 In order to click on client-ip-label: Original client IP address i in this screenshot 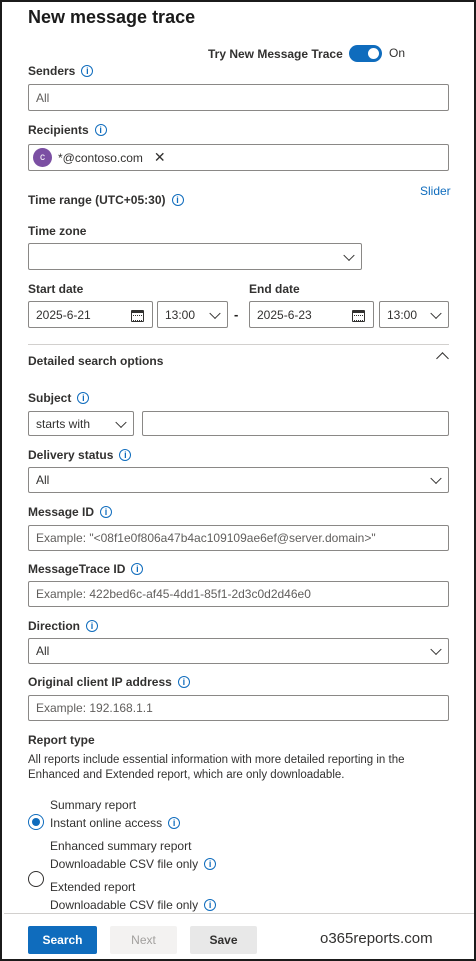, I will do `click(109, 682)`.